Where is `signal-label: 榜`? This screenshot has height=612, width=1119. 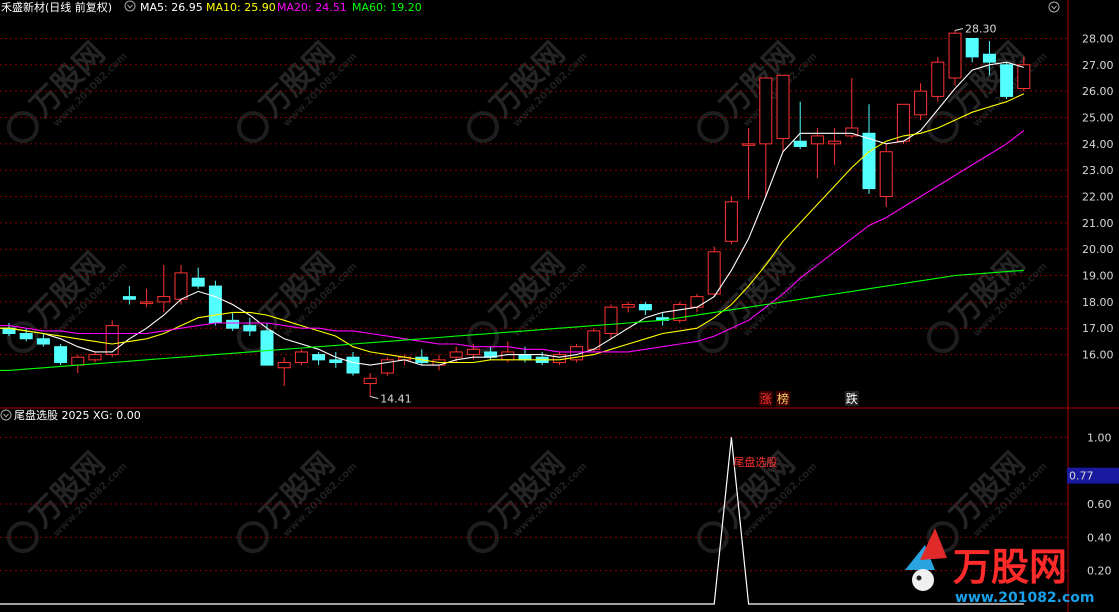 signal-label: 榜 is located at coordinates (783, 398).